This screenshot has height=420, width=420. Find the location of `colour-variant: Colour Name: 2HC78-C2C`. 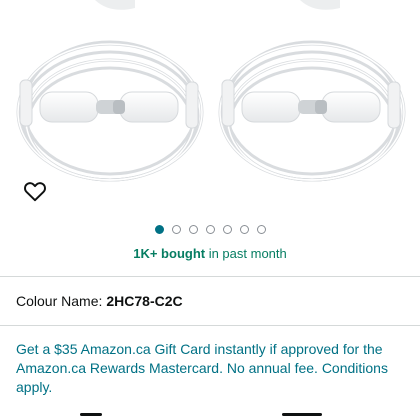

colour-variant: Colour Name: 2HC78-C2C is located at coordinates (99, 301).